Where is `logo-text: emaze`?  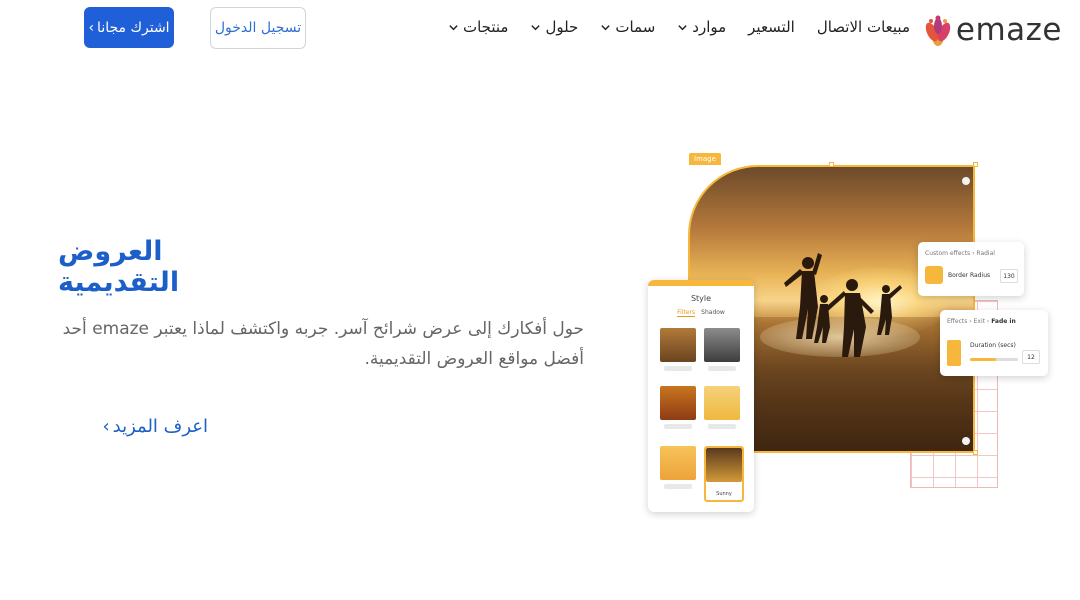
logo-text: emaze is located at coordinates (1008, 29).